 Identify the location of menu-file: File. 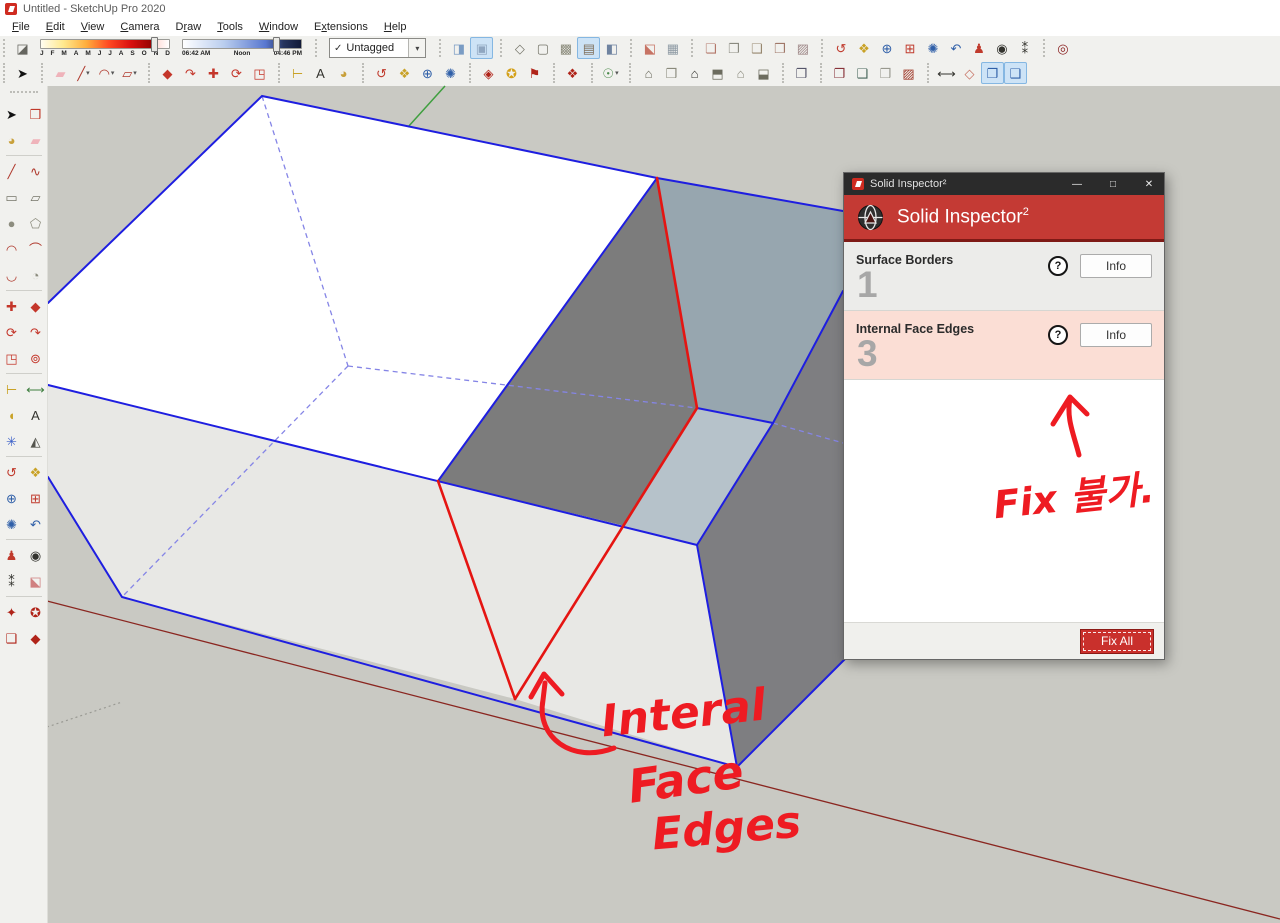
(21, 27).